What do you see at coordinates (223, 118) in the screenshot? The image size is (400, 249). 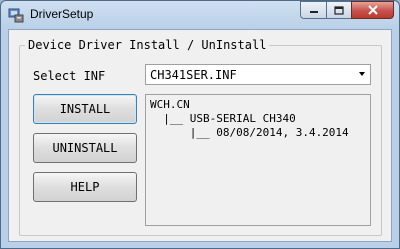 I see `info-line-device: |__ USB-SERIAL CH340` at bounding box center [223, 118].